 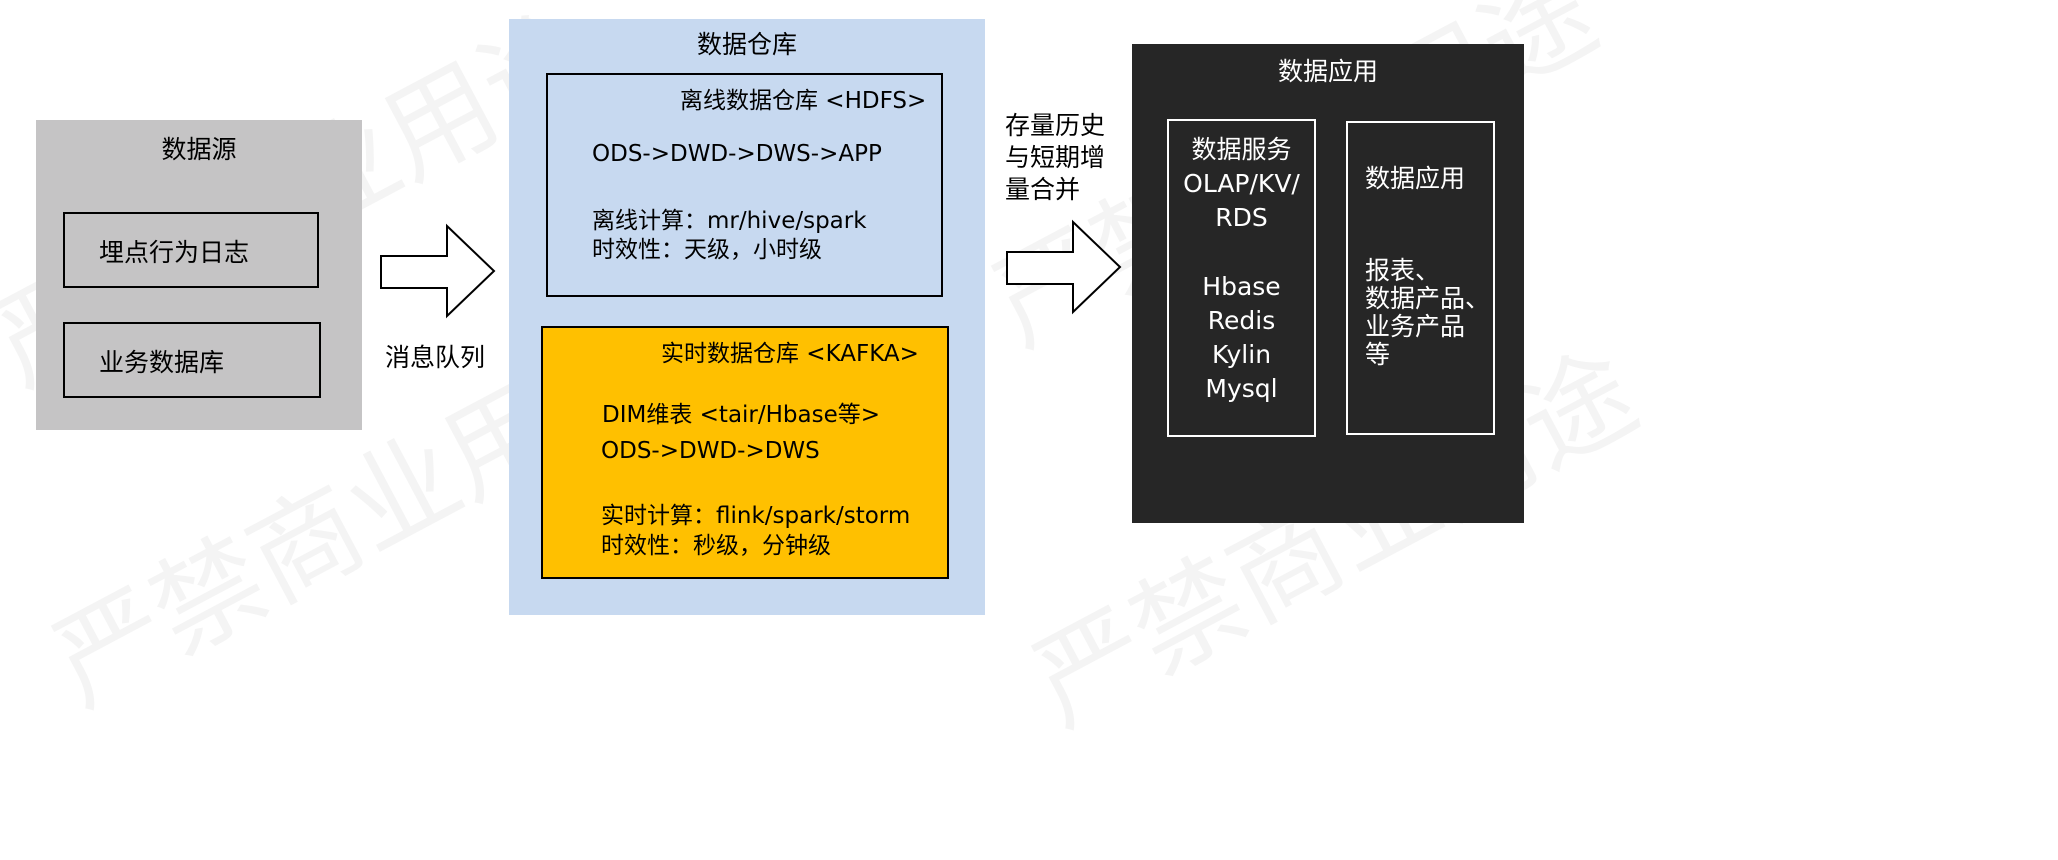 I want to click on realtime-warehouse-title: 实时数据仓库 <KAFKA>, so click(x=790, y=354).